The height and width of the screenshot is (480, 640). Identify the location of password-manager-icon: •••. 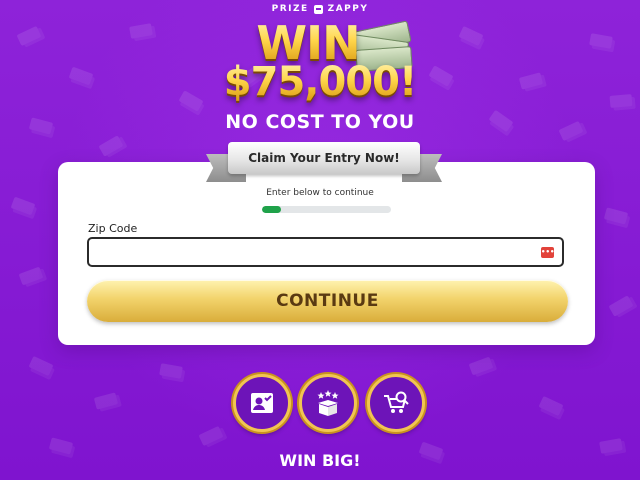
(547, 252).